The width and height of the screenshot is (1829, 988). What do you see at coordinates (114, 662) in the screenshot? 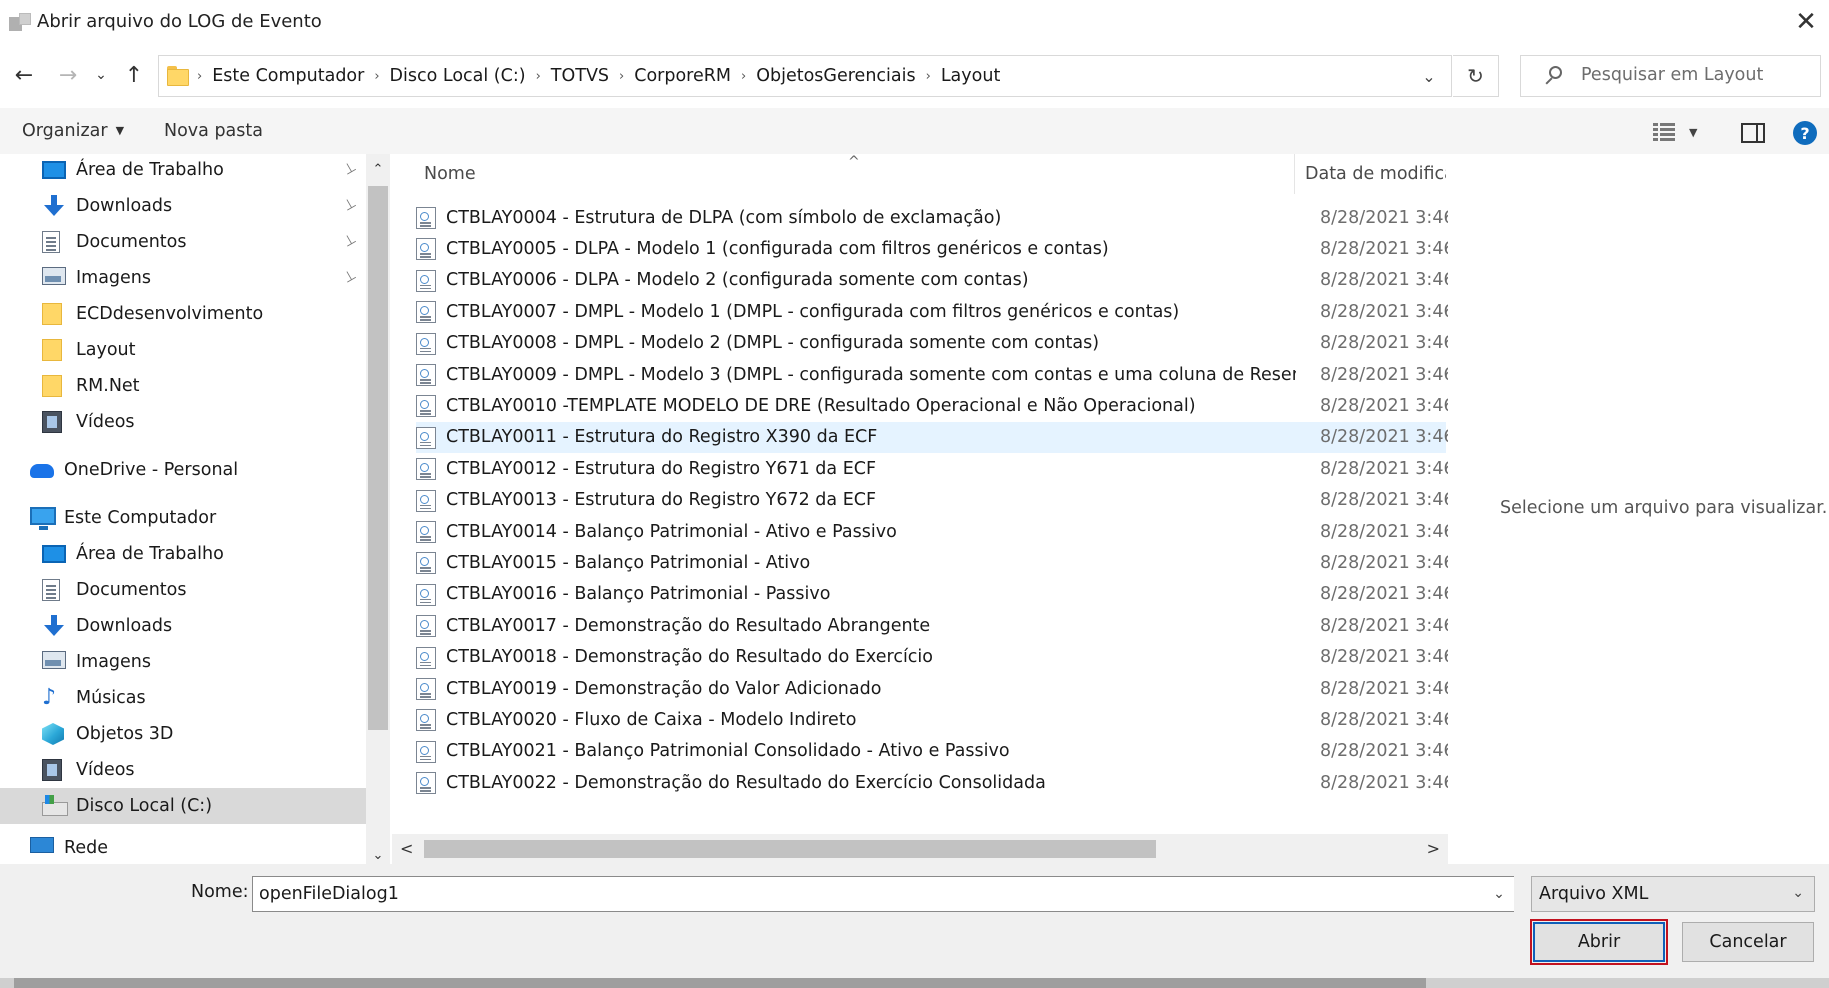
I see `sidebar-item-label: Imagens` at bounding box center [114, 662].